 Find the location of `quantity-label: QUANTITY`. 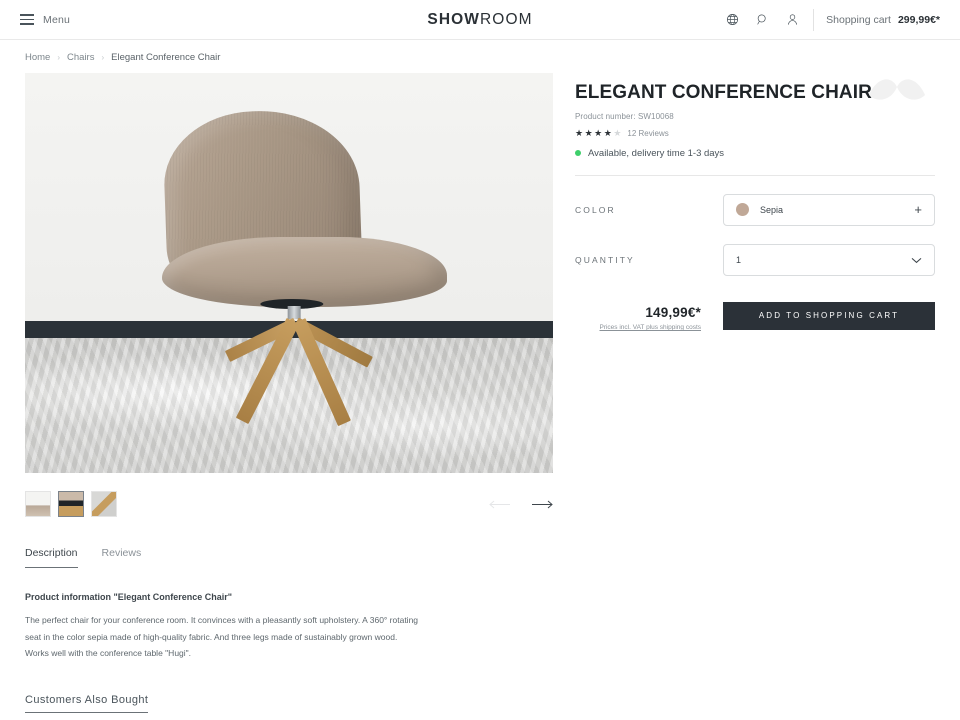

quantity-label: QUANTITY is located at coordinates (605, 259).